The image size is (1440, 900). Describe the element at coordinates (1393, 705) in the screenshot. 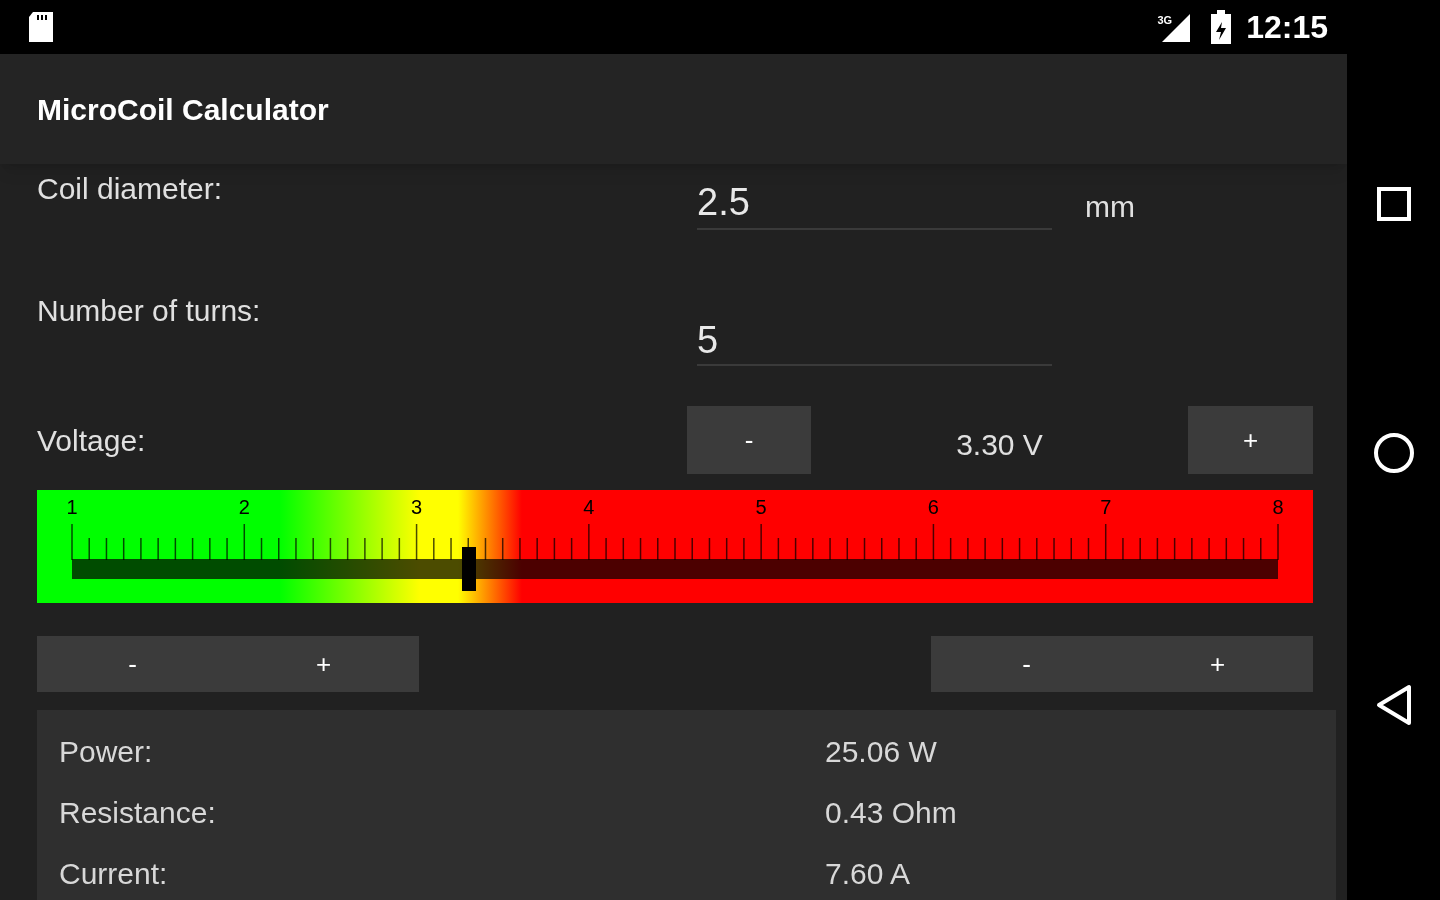

I see `back-icon` at that location.